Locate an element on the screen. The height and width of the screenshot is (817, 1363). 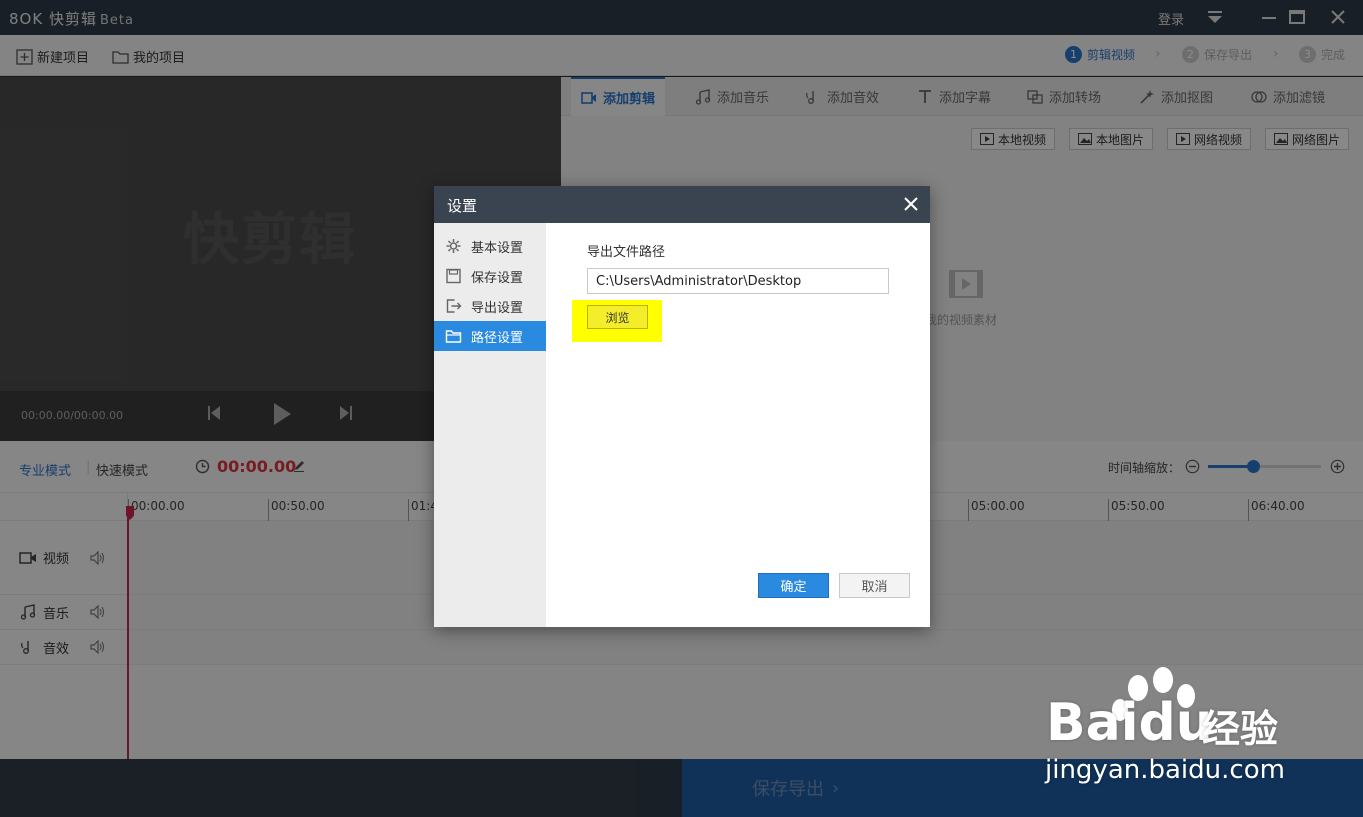
settings-content: 导出文件路径 浏览 确定 取消 is located at coordinates (738, 425).